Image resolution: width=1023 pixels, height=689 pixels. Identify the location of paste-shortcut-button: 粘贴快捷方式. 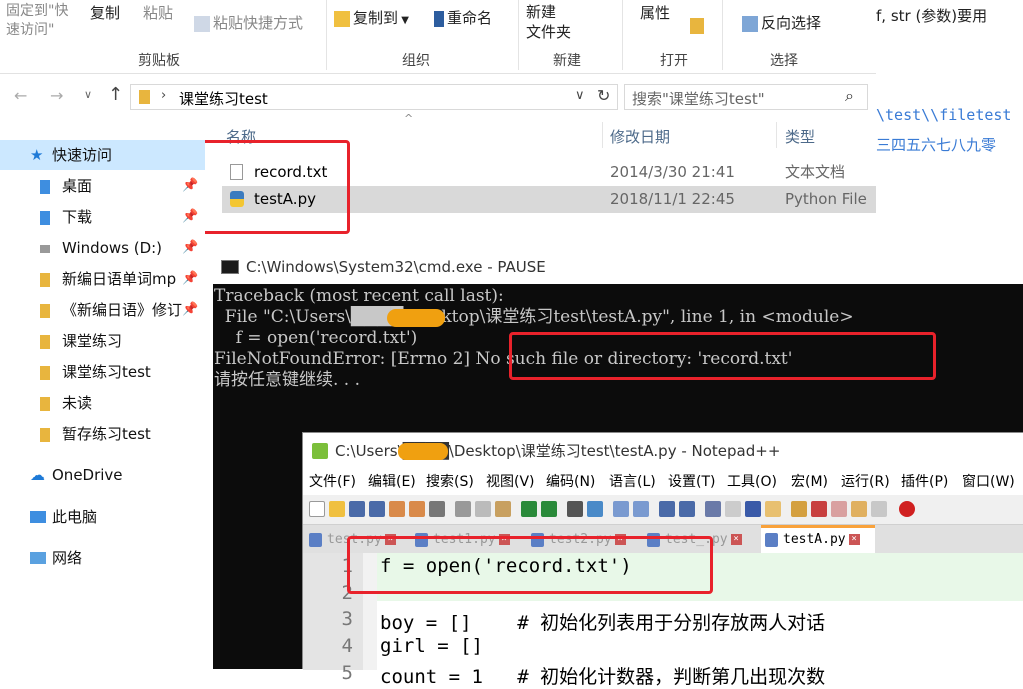
(248, 22).